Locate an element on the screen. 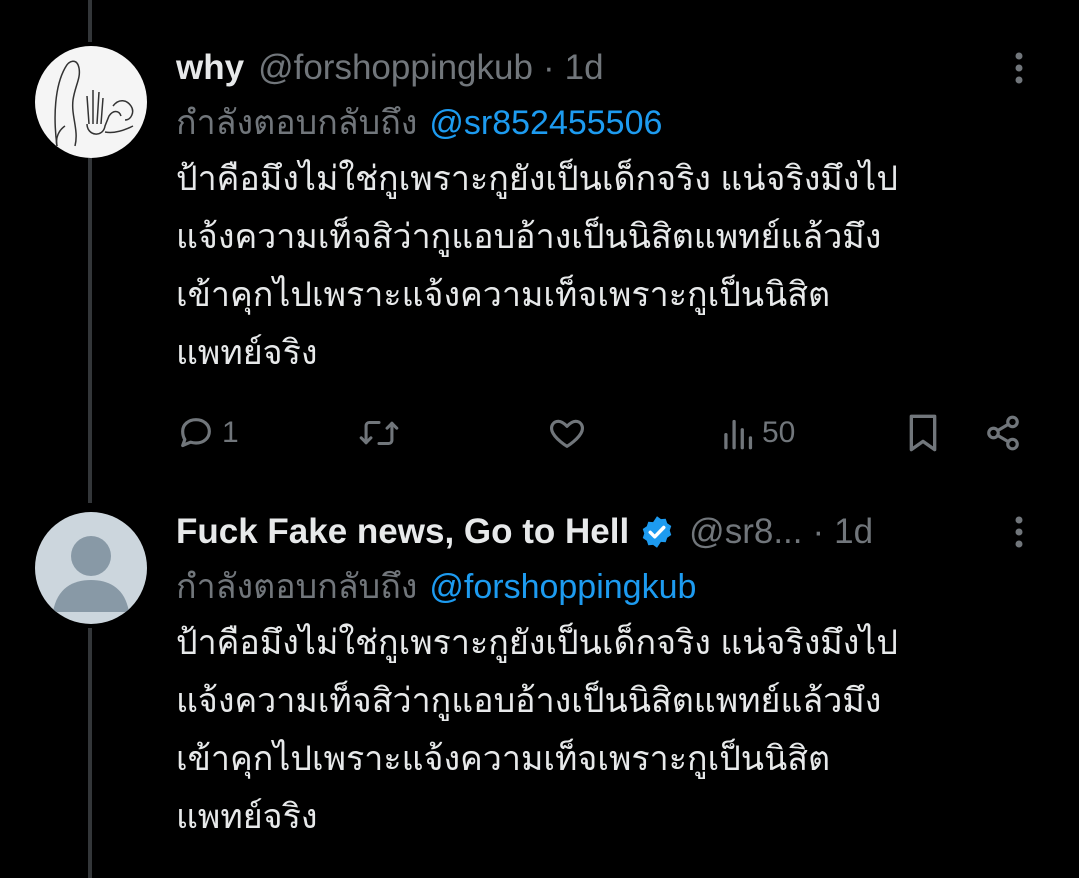  views-count: 50 is located at coordinates (779, 432).